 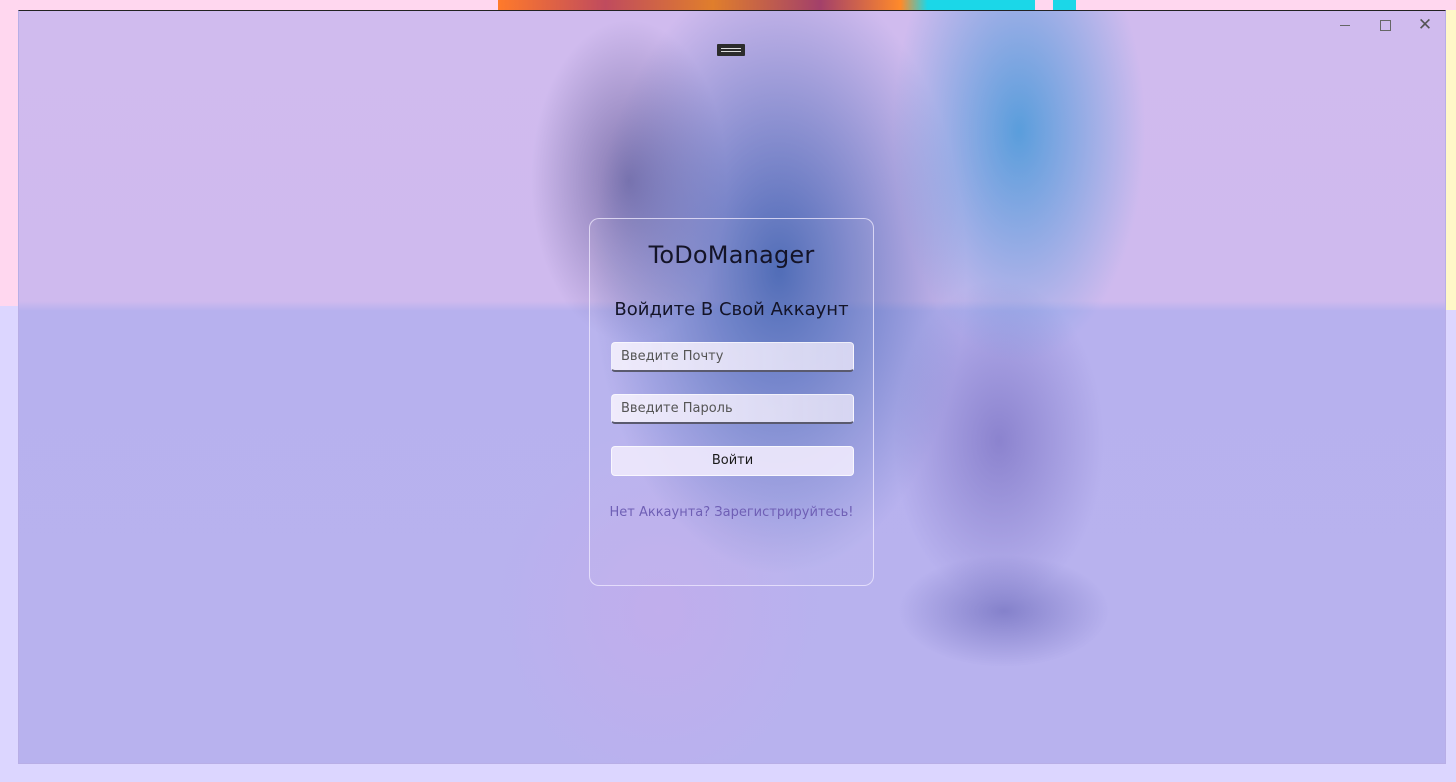 I want to click on password-input, so click(x=732, y=409).